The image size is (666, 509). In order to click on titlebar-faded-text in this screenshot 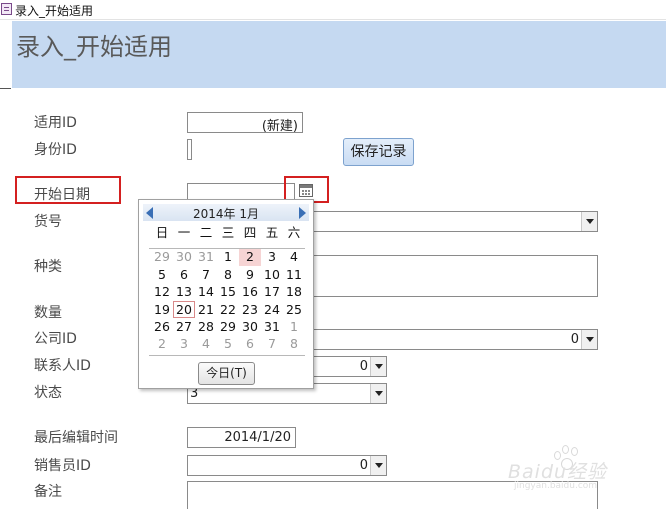, I will do `click(500, 9)`.